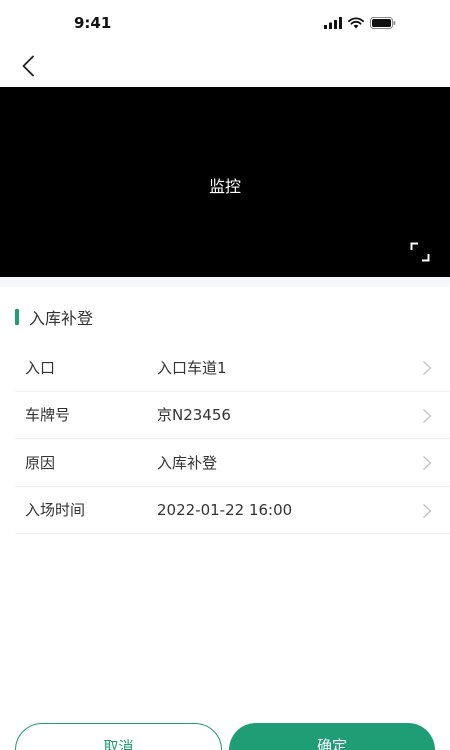 The width and height of the screenshot is (450, 750). What do you see at coordinates (356, 23) in the screenshot?
I see `wifi-icon` at bounding box center [356, 23].